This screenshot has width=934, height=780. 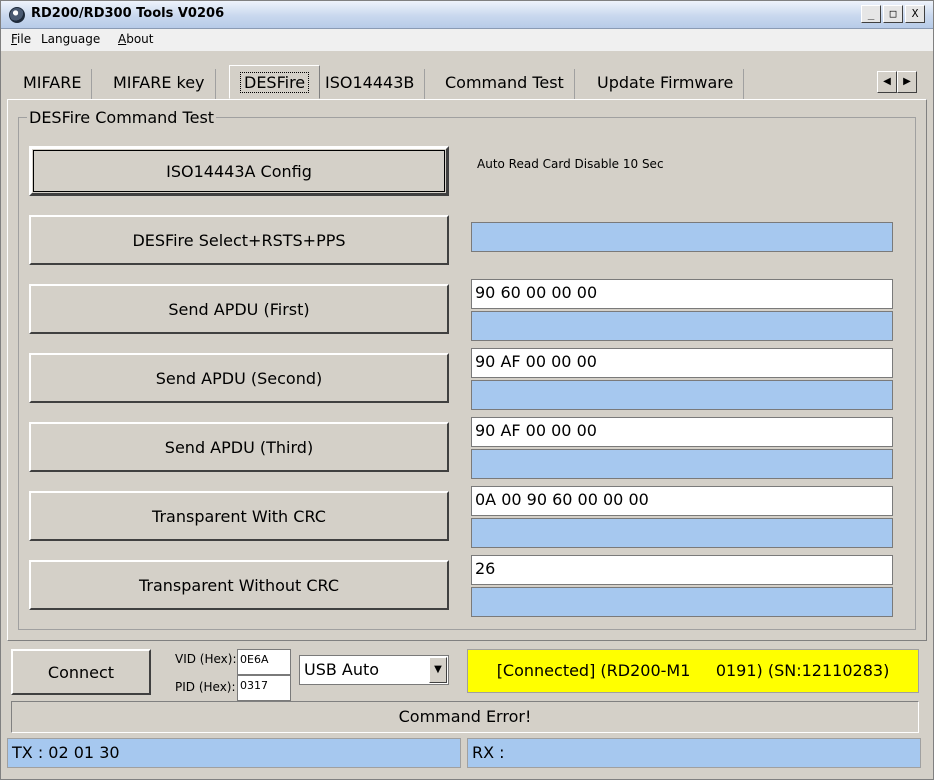 I want to click on apdu-third-response, so click(x=682, y=464).